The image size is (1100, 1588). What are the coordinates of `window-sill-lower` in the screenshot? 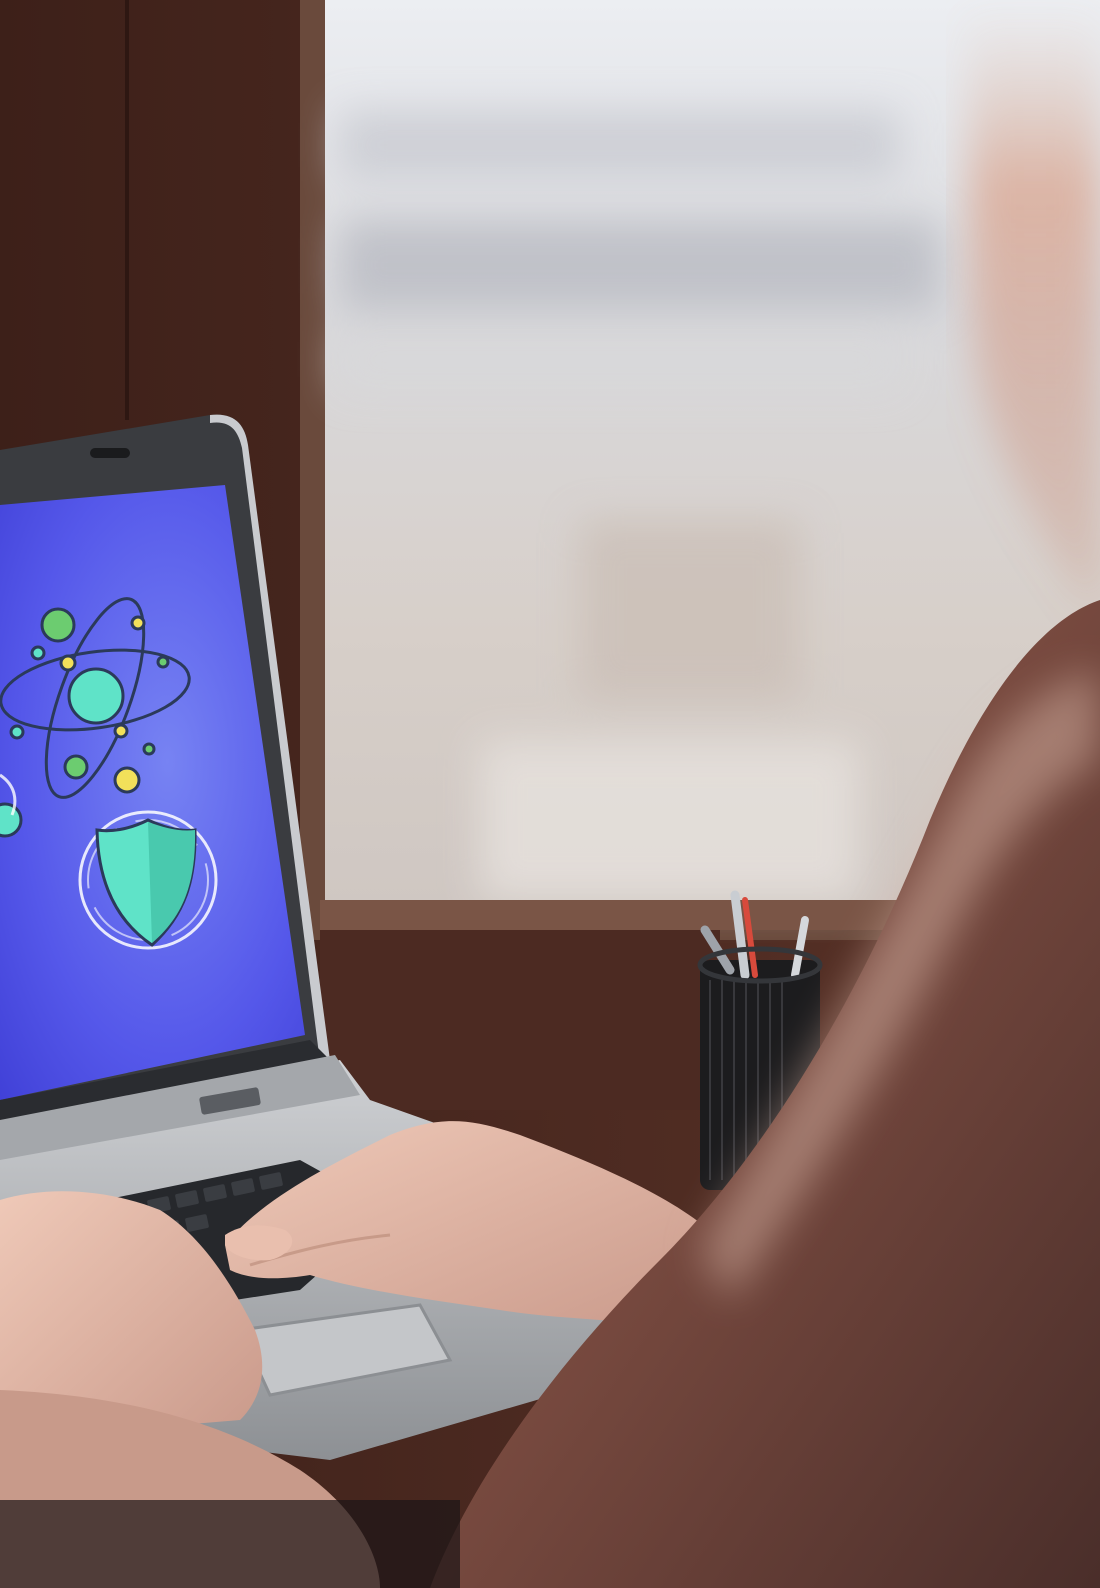 It's located at (520, 1020).